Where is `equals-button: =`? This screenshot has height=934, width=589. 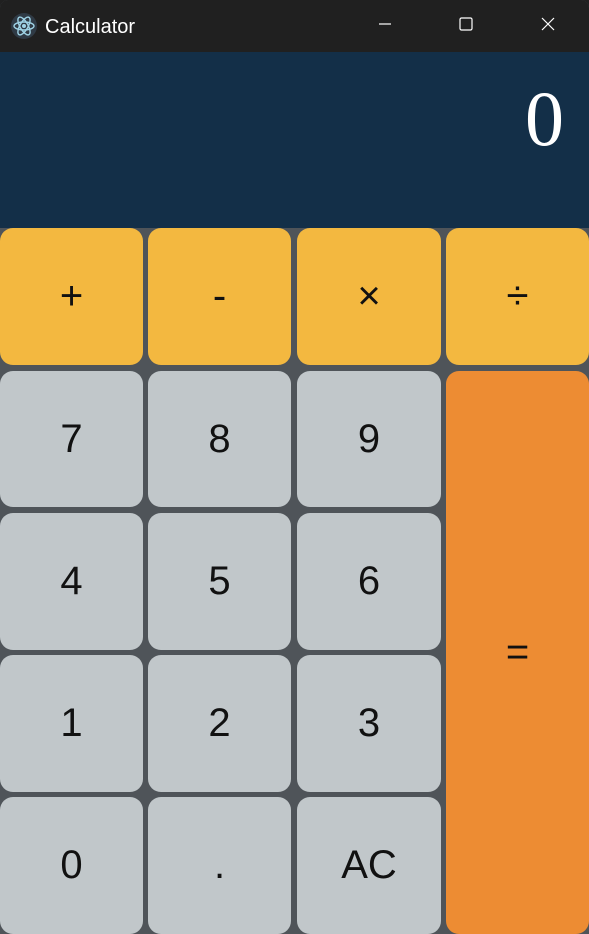 equals-button: = is located at coordinates (517, 652).